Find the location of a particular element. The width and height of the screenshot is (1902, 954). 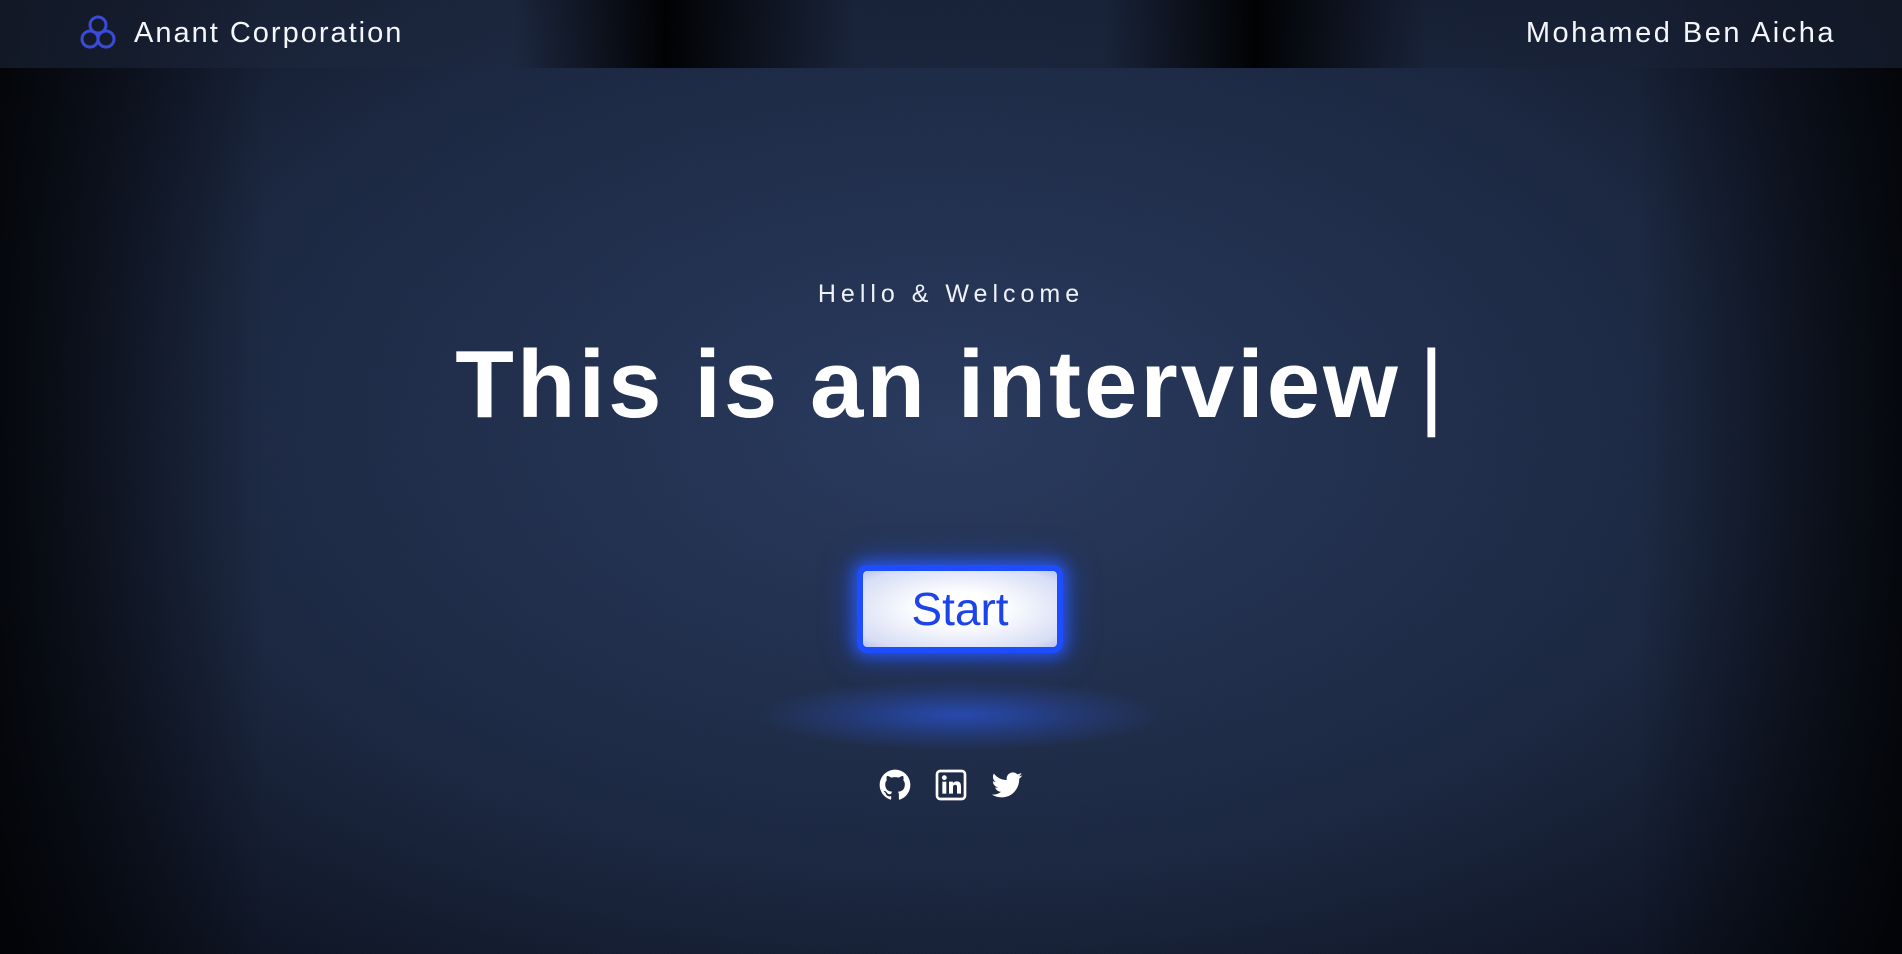

social-links is located at coordinates (951, 785).